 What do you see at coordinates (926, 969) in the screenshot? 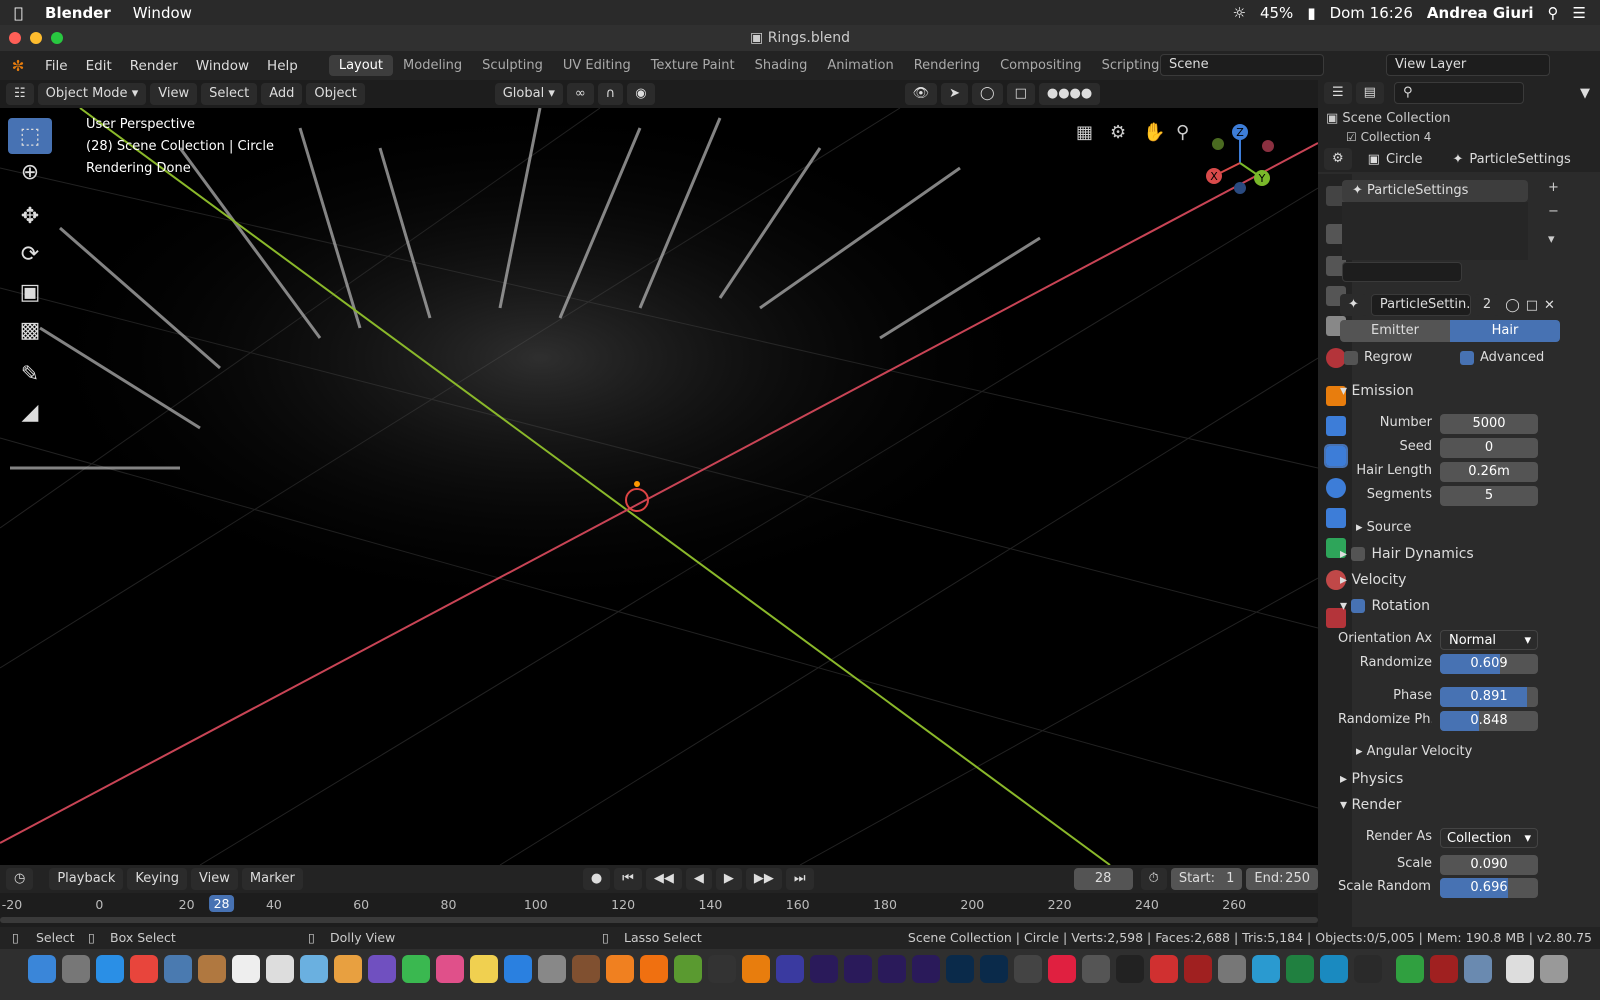
I see `premiere-pro-icon` at bounding box center [926, 969].